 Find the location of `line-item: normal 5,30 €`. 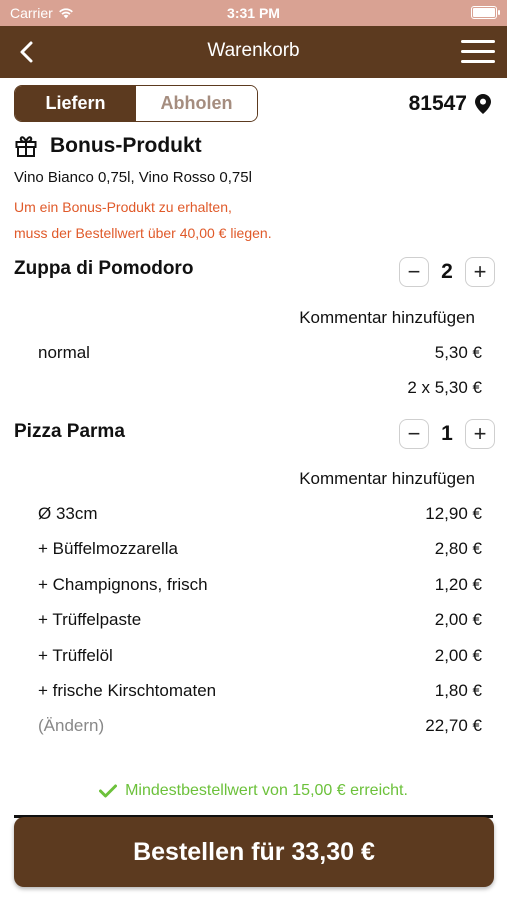

line-item: normal 5,30 € is located at coordinates (260, 353).